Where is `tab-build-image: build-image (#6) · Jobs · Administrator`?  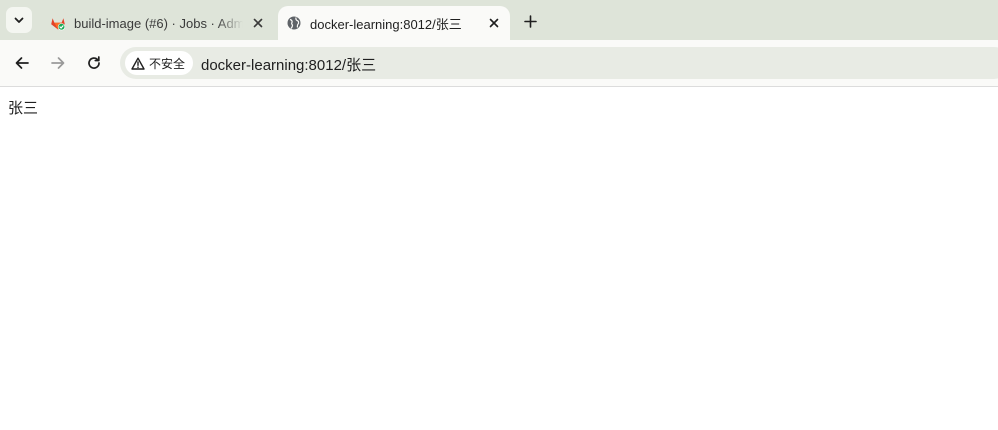
tab-build-image: build-image (#6) · Jobs · Administrator is located at coordinates (158, 23).